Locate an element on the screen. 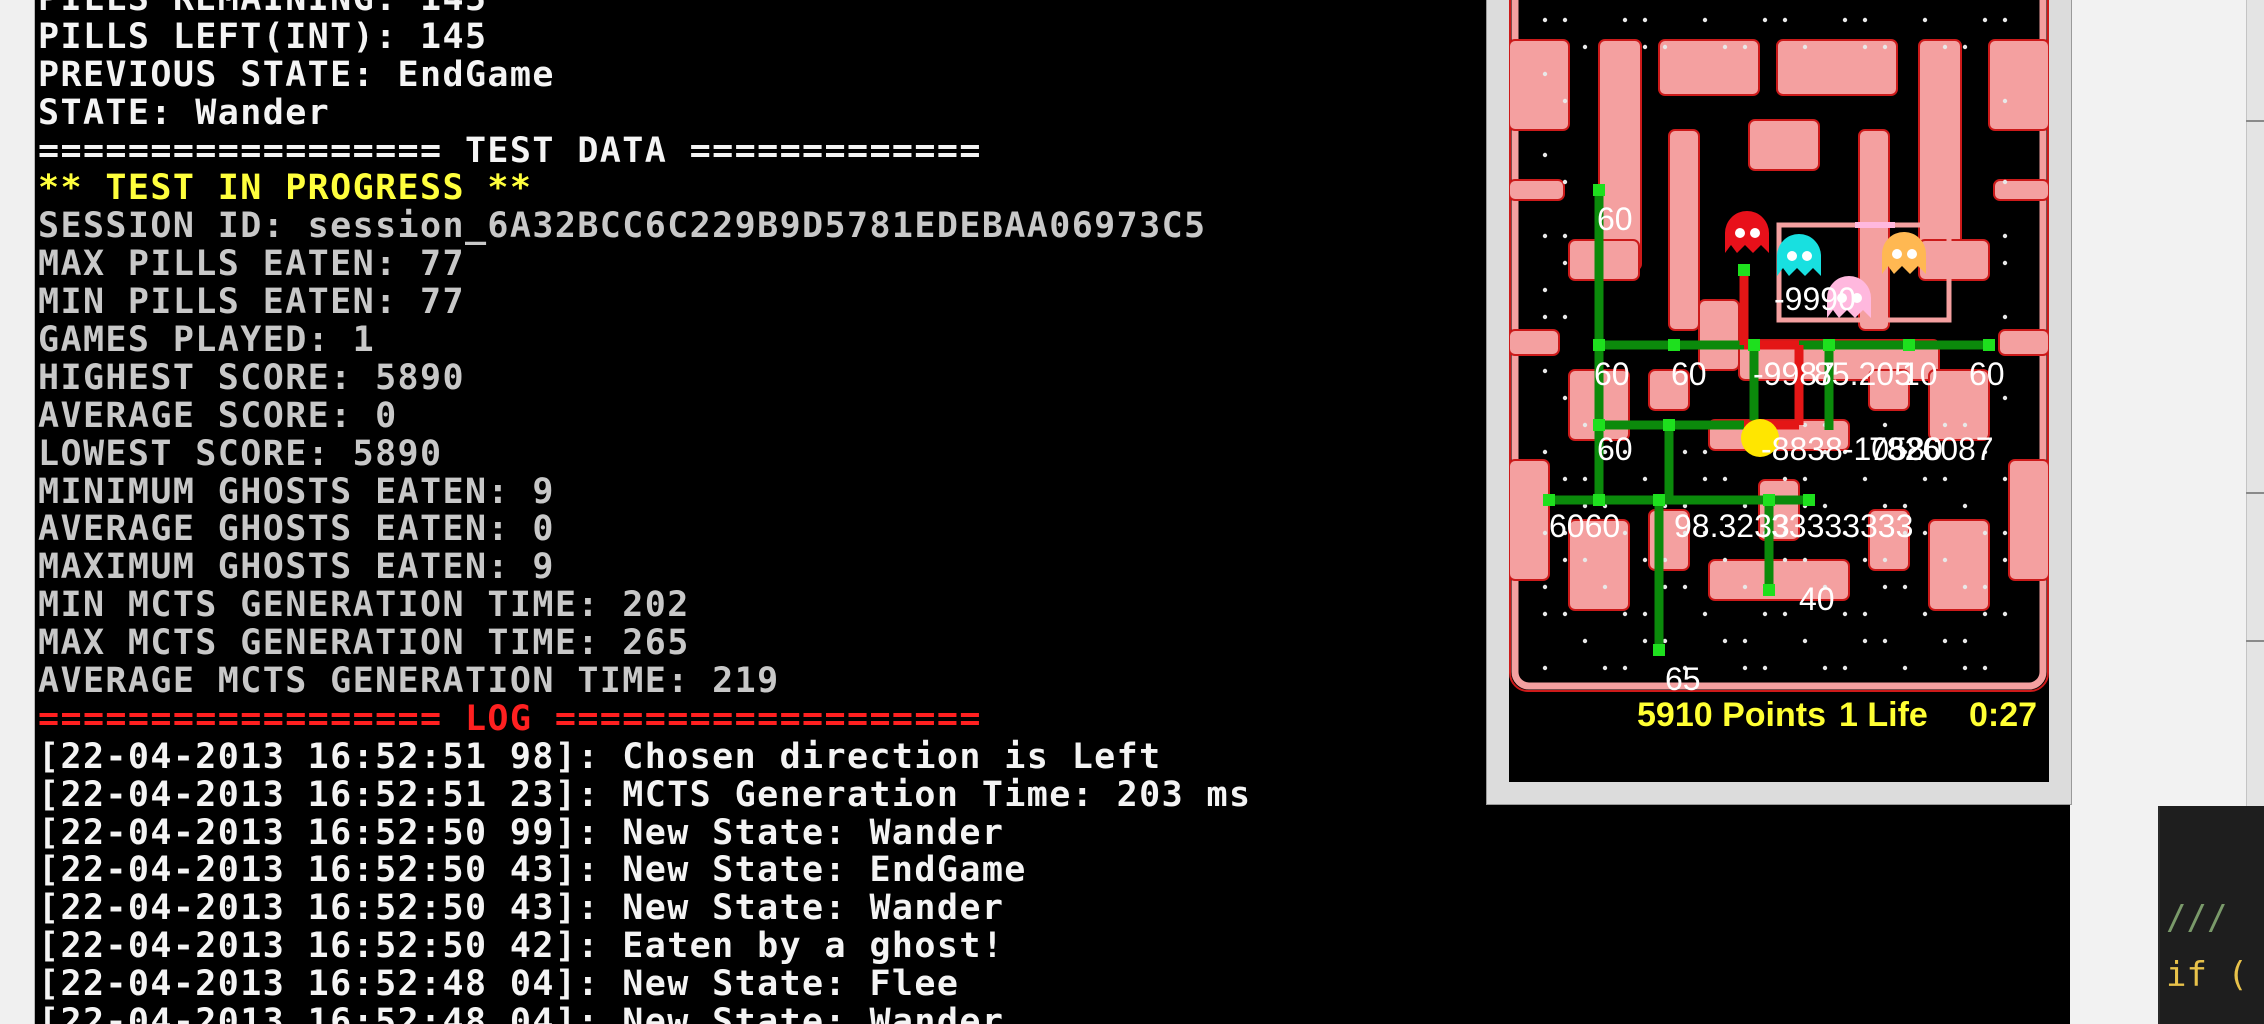  mcts-value-label: 33333333 is located at coordinates (1842, 526).